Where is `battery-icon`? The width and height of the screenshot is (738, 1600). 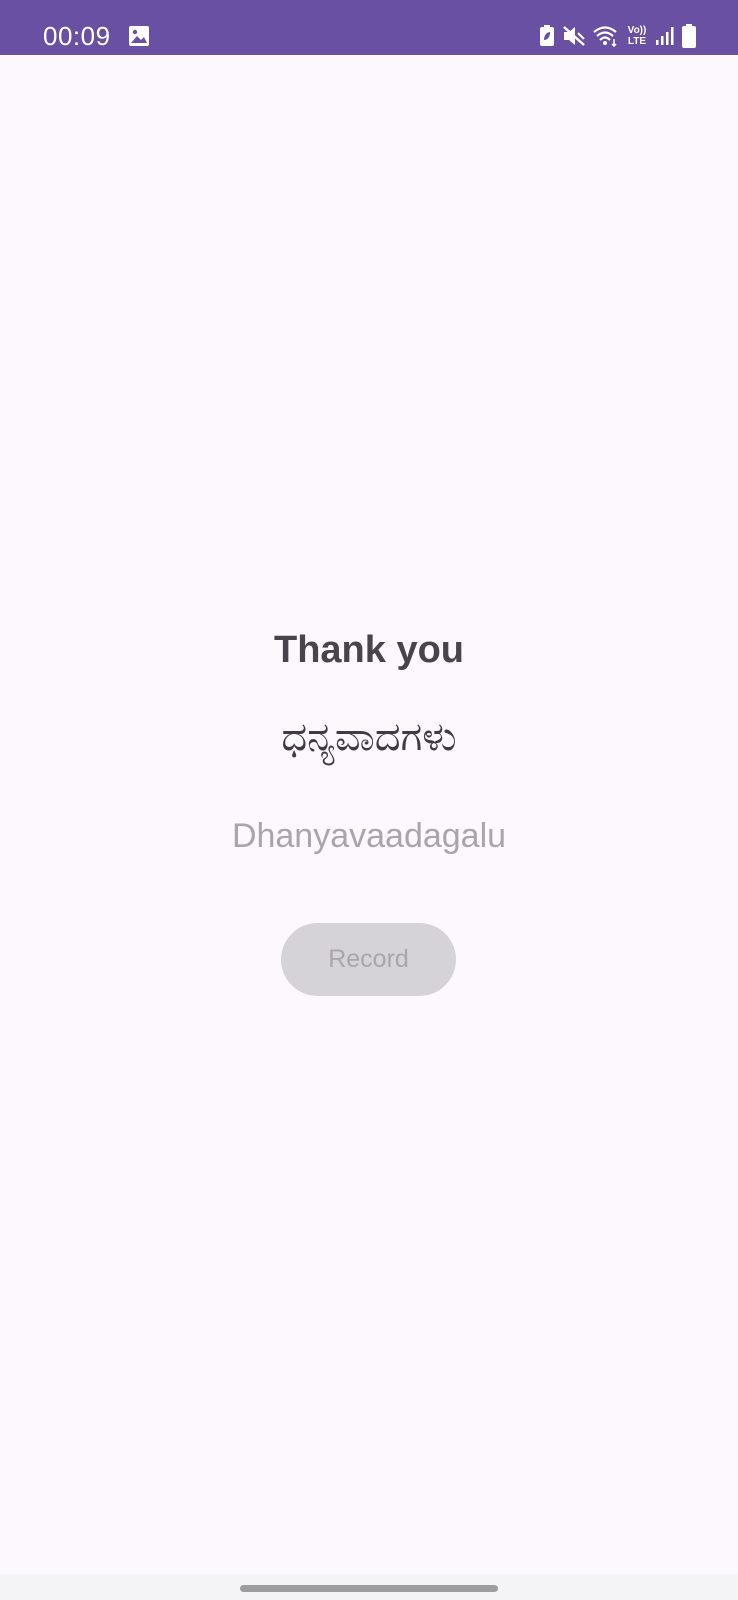 battery-icon is located at coordinates (689, 36).